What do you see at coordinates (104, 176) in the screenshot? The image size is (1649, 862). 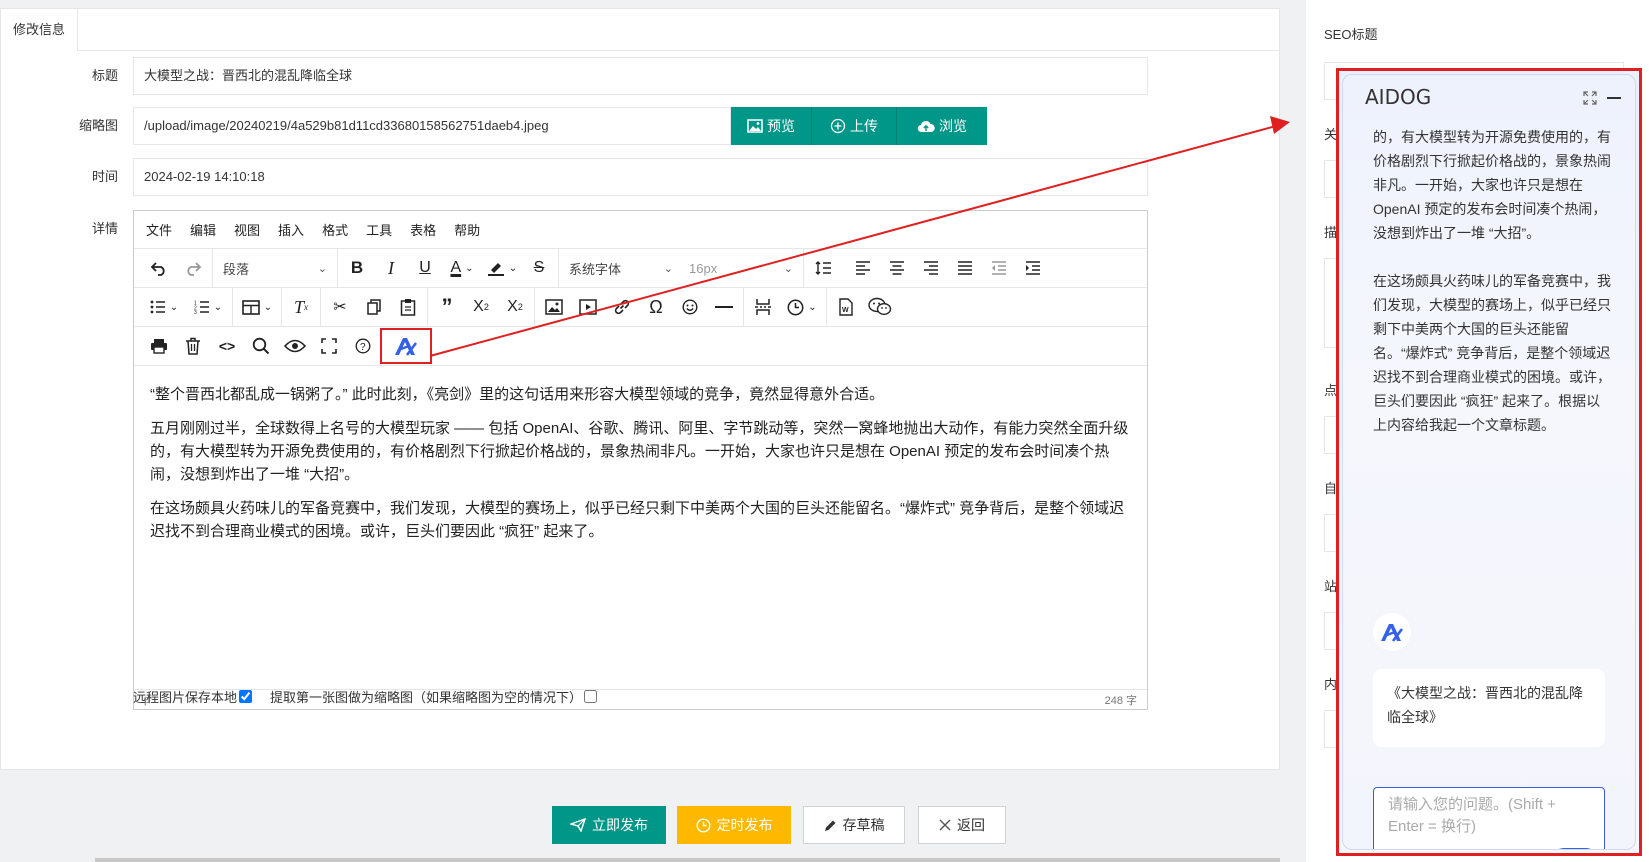 I see `time-label: 时间` at bounding box center [104, 176].